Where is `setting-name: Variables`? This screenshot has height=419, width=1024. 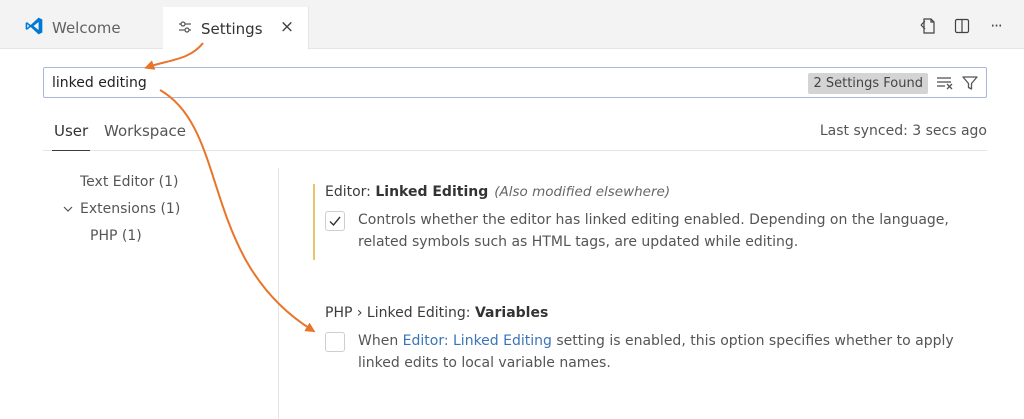
setting-name: Variables is located at coordinates (511, 313).